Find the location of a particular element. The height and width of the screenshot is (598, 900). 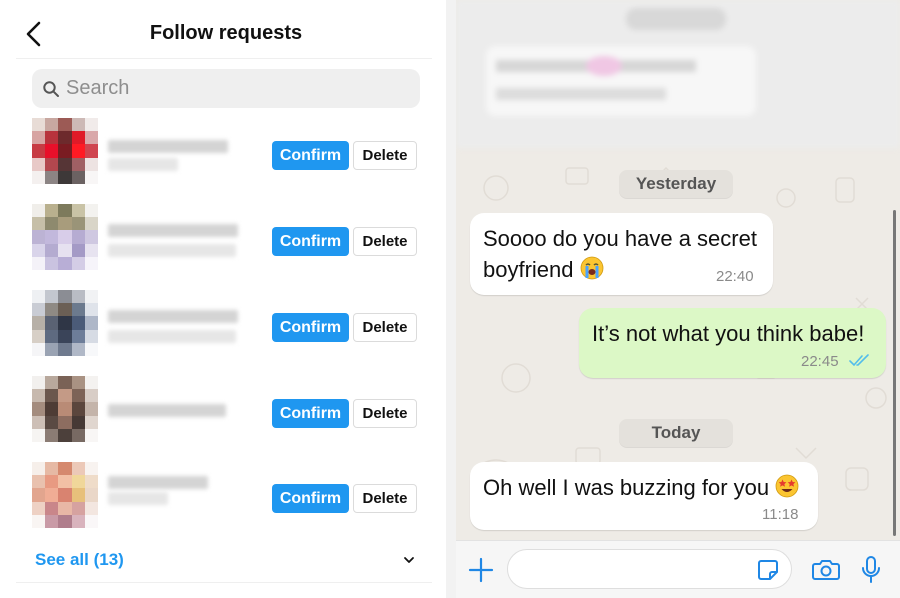

see-all-link: See all (13) is located at coordinates (79, 560).